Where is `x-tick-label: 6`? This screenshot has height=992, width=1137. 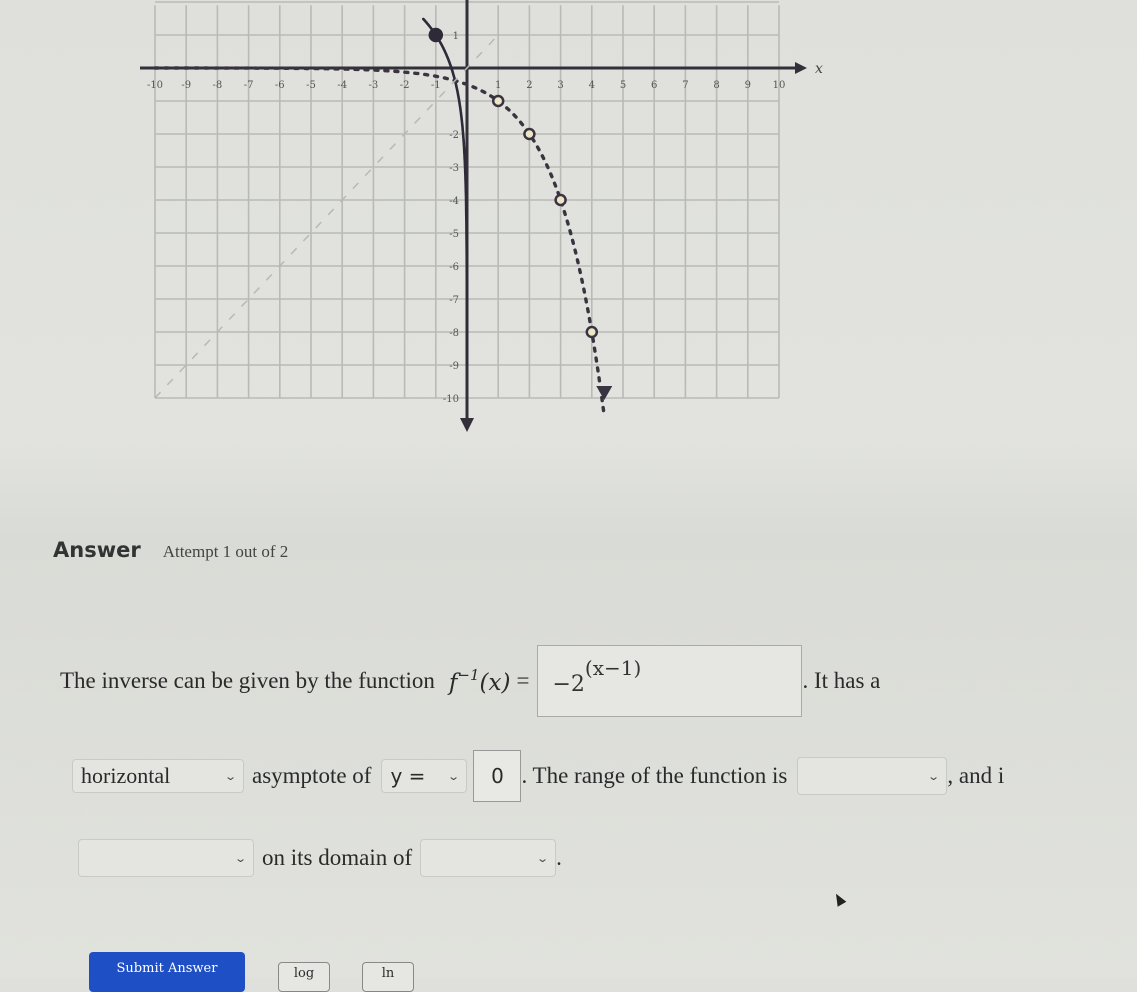
x-tick-label: 6 is located at coordinates (654, 85).